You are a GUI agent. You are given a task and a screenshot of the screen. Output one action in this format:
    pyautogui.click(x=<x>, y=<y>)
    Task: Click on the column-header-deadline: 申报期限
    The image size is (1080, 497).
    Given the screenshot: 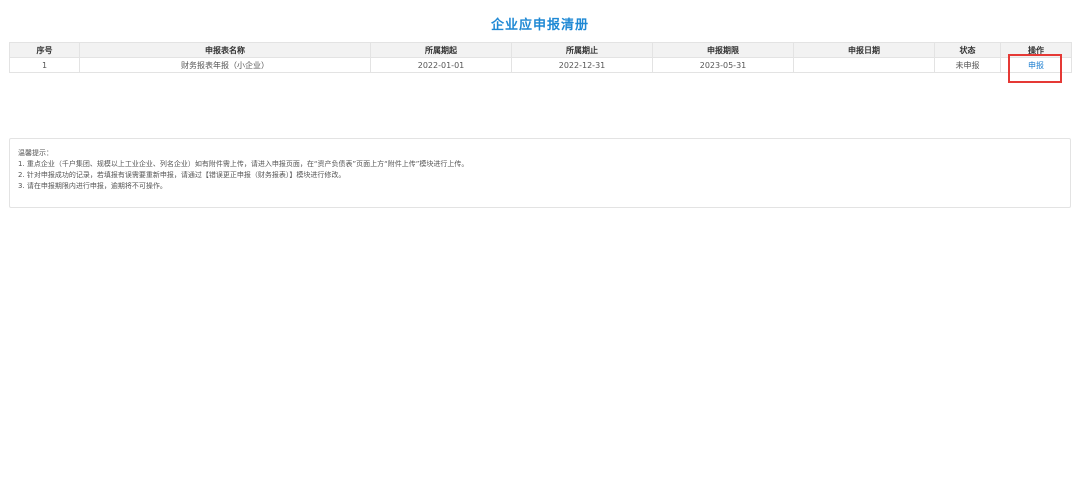 What is the action you would take?
    pyautogui.click(x=723, y=50)
    